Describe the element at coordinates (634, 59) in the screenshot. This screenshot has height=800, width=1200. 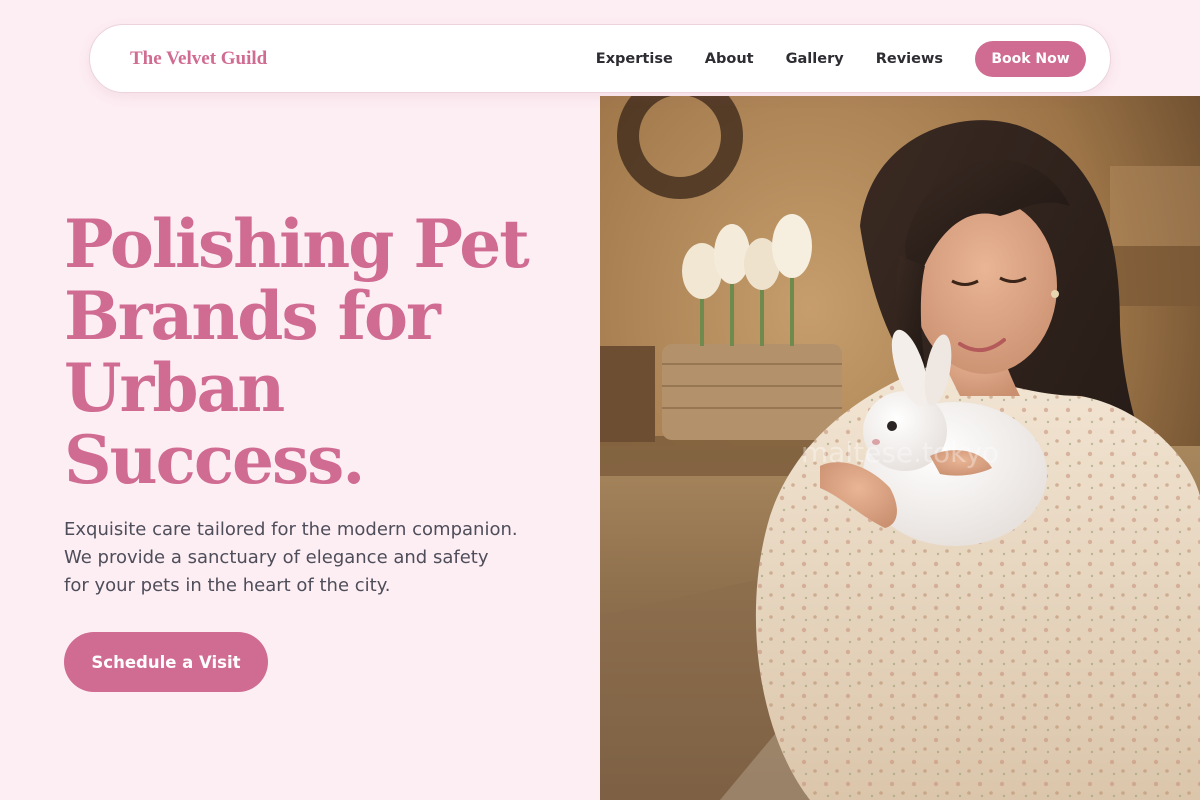
I see `nav-link-expertise: Expertise` at that location.